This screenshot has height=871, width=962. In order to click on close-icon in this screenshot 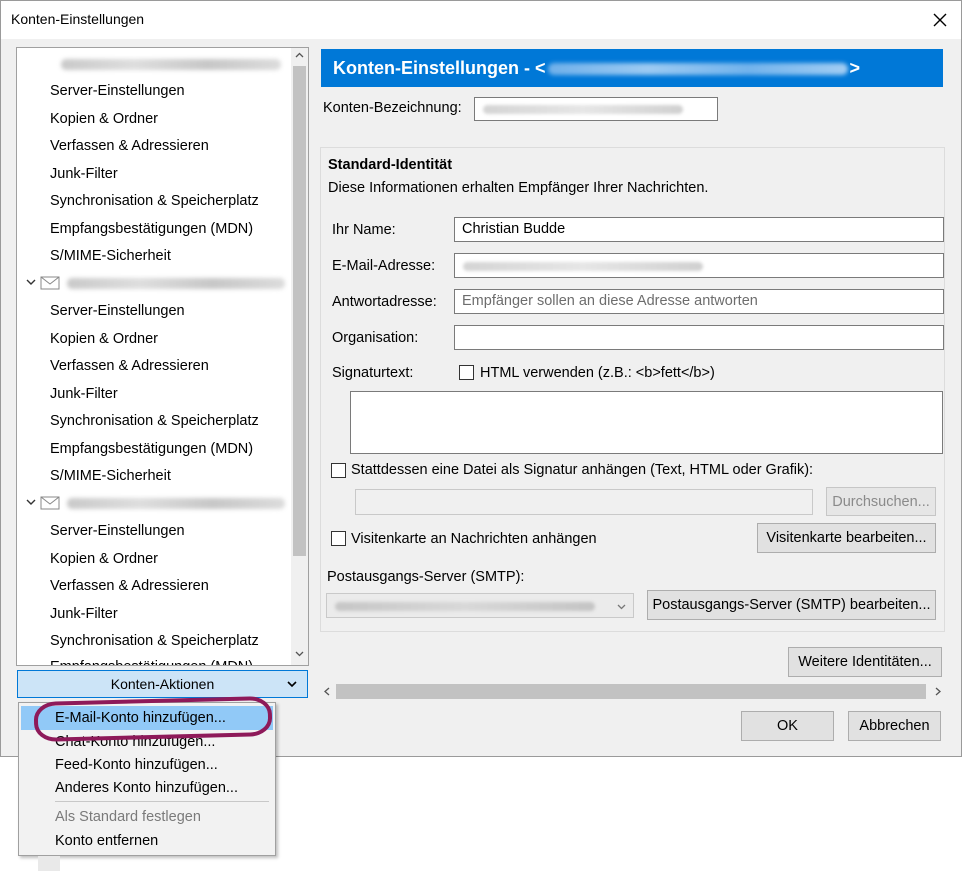, I will do `click(940, 20)`.